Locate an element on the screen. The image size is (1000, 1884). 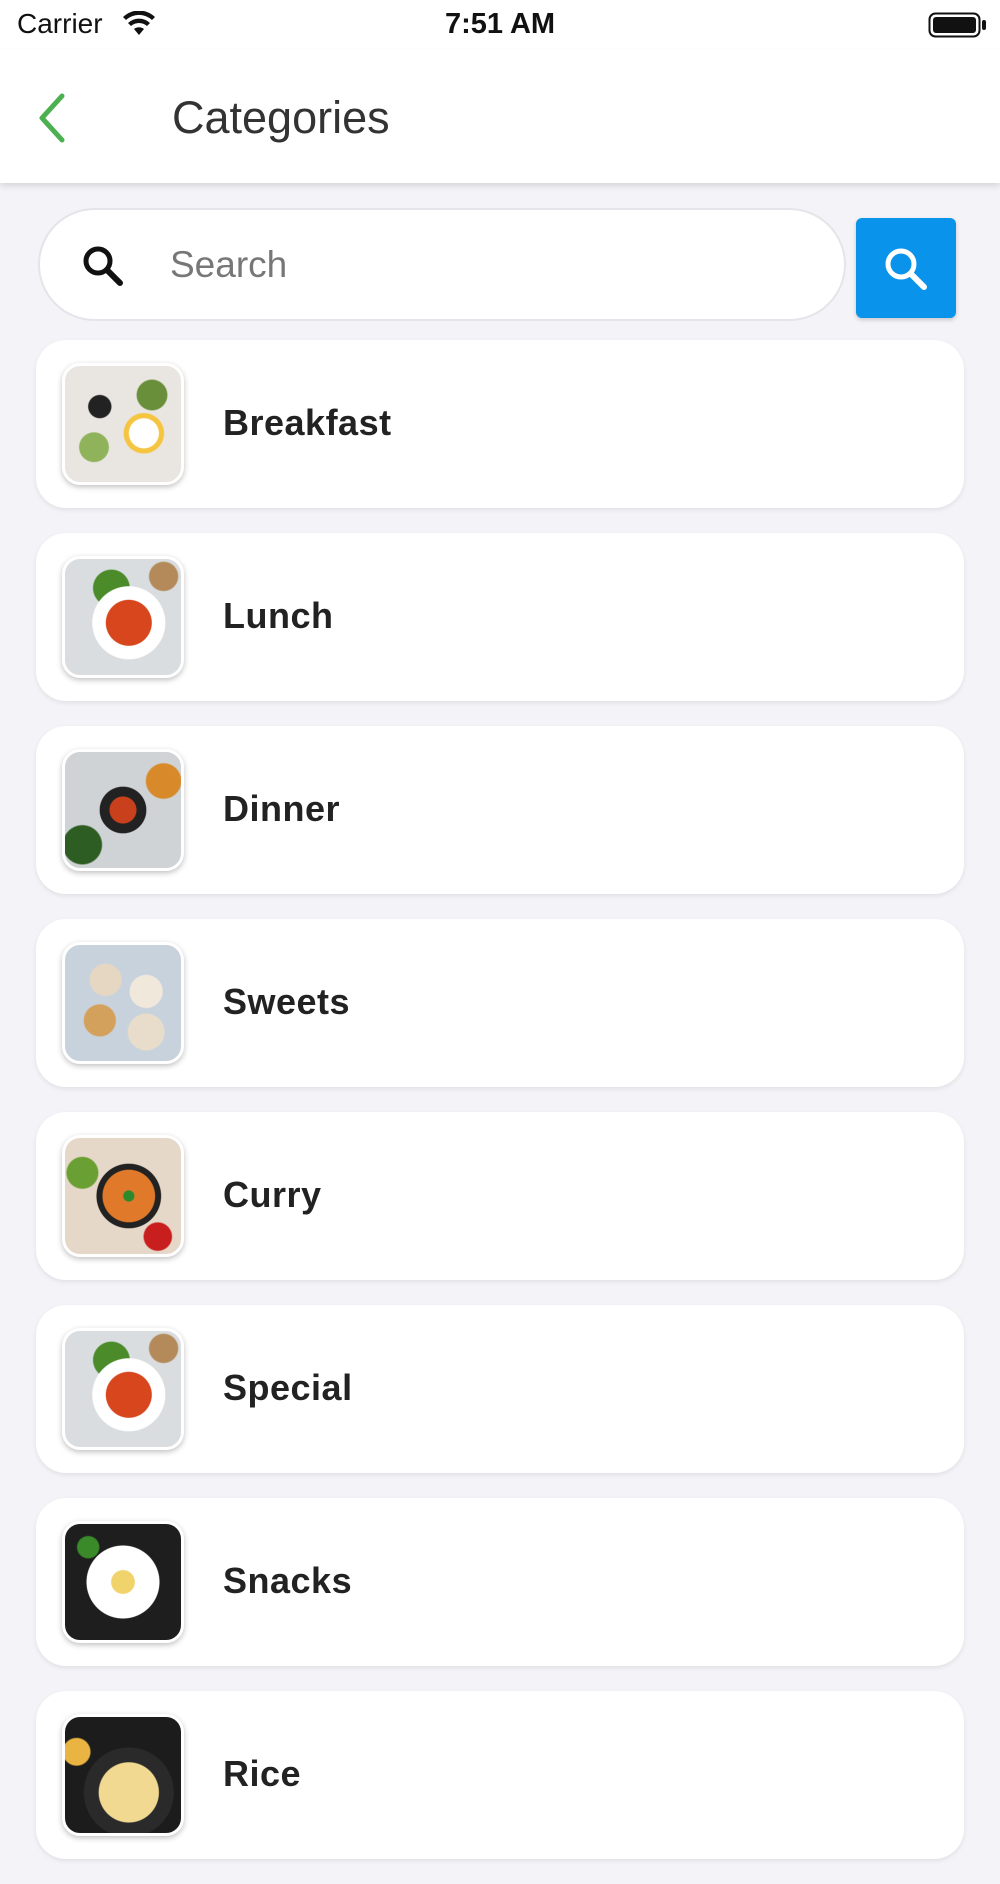
category-card-special: Special is located at coordinates (500, 1389).